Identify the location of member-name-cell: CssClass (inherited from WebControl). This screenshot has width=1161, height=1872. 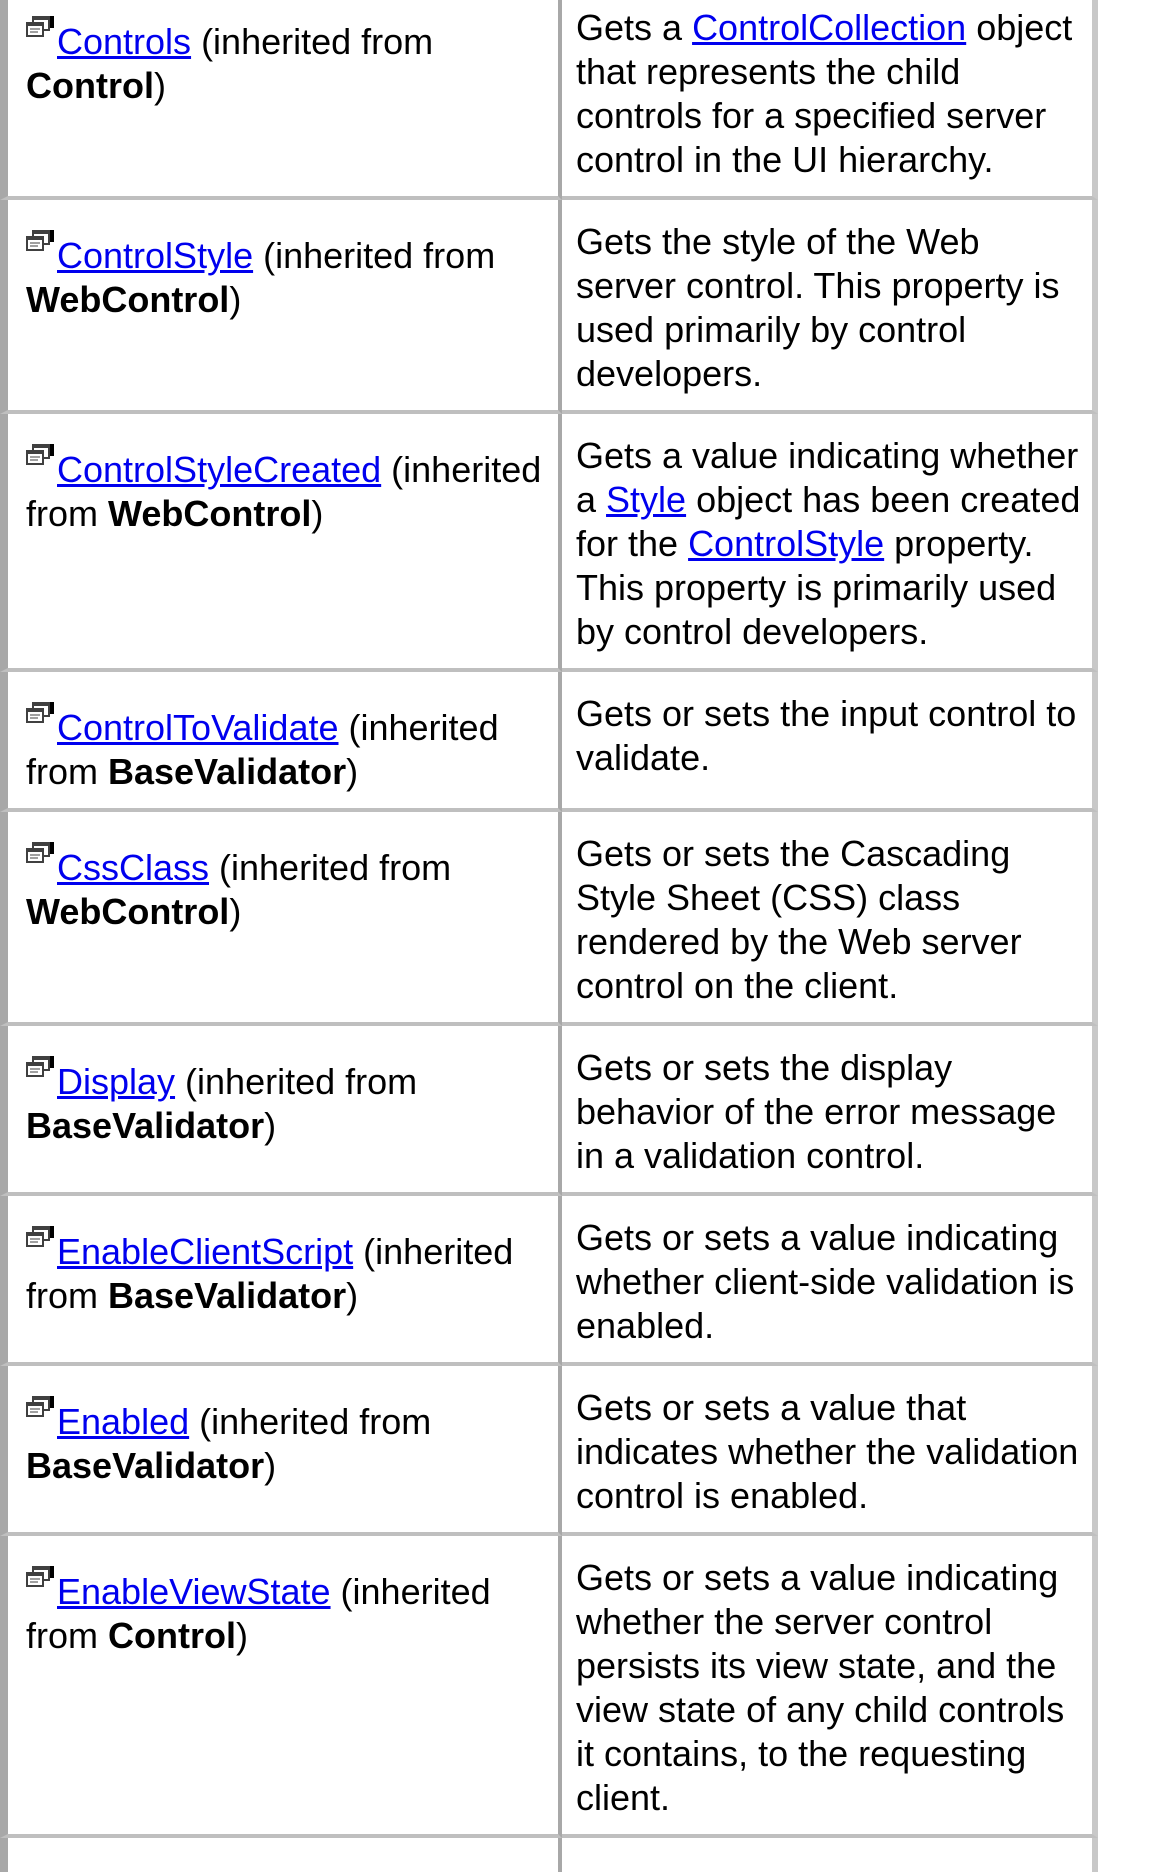
(281, 919).